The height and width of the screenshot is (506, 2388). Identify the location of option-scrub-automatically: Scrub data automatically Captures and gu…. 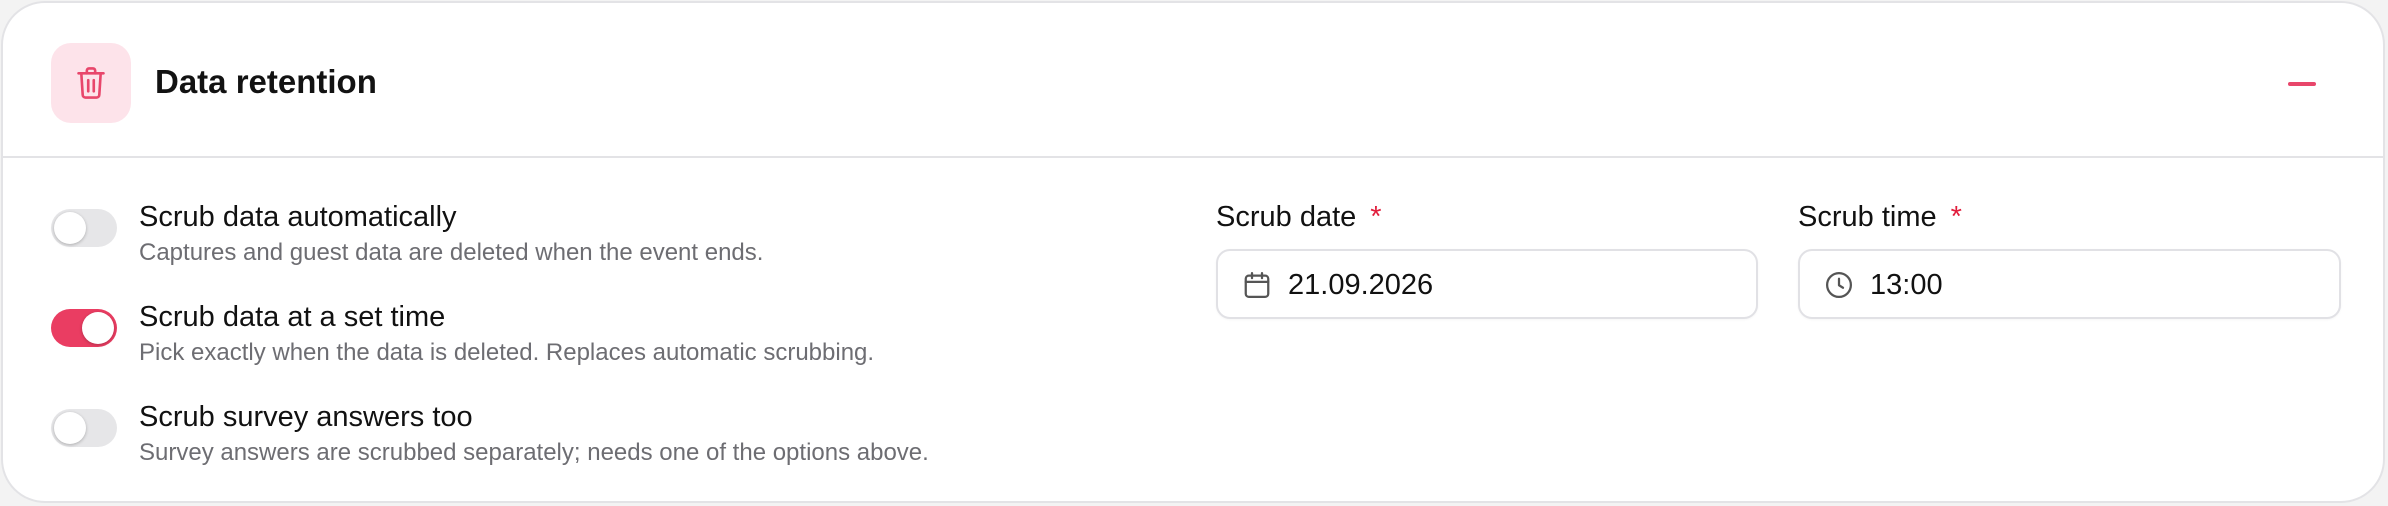
(601, 242).